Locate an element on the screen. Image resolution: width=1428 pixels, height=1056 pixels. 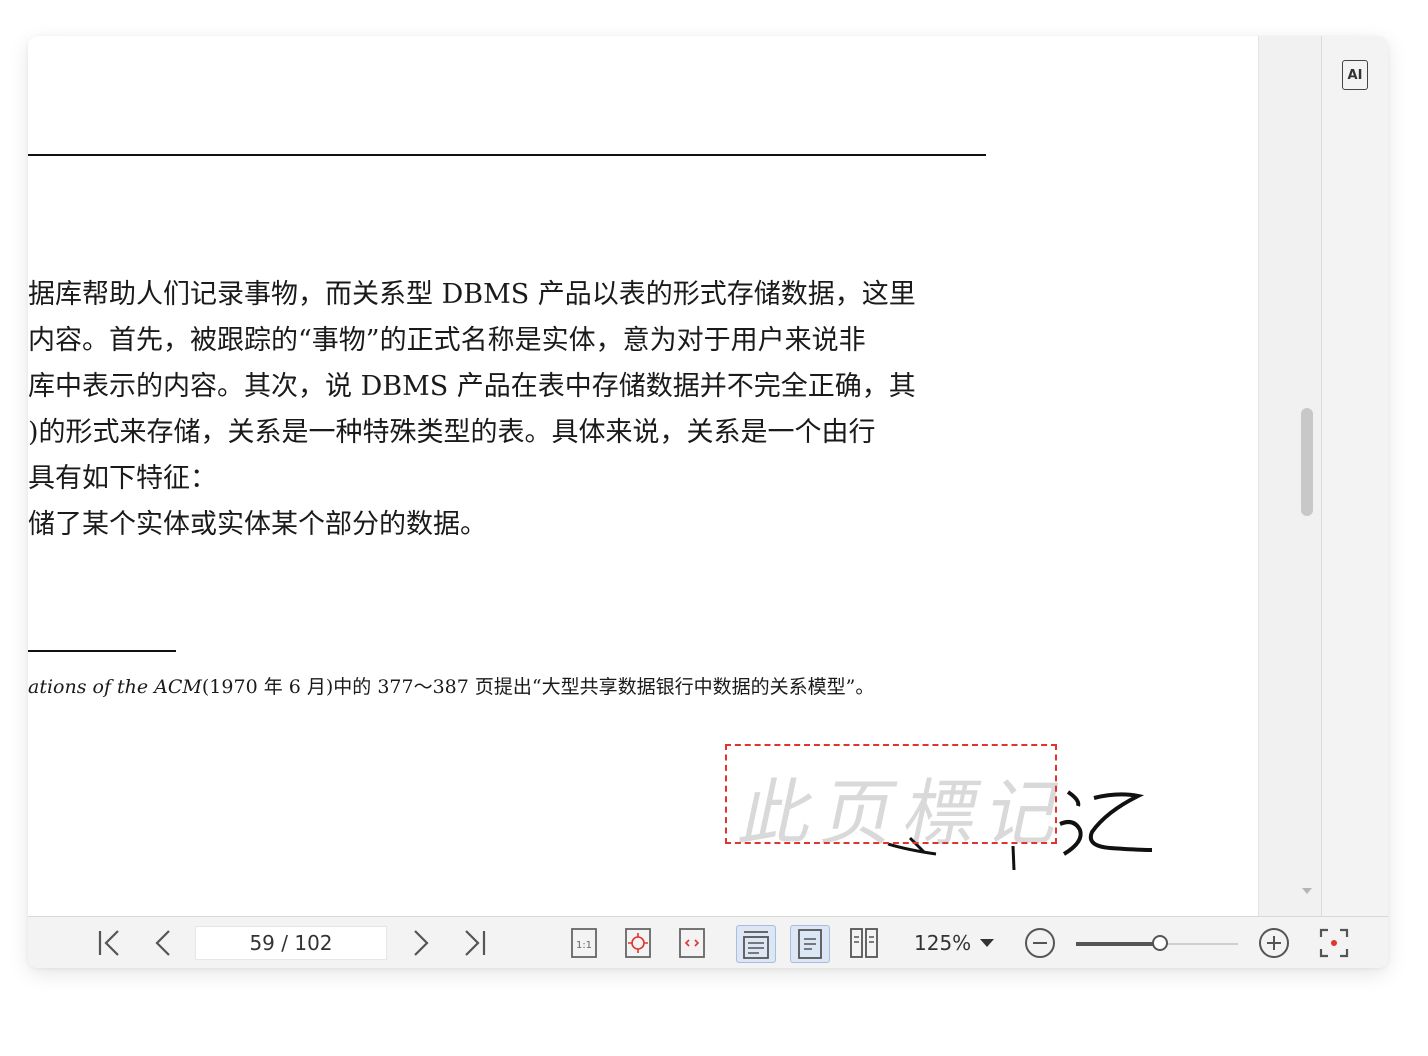
zoom-in-icon is located at coordinates (1274, 943).